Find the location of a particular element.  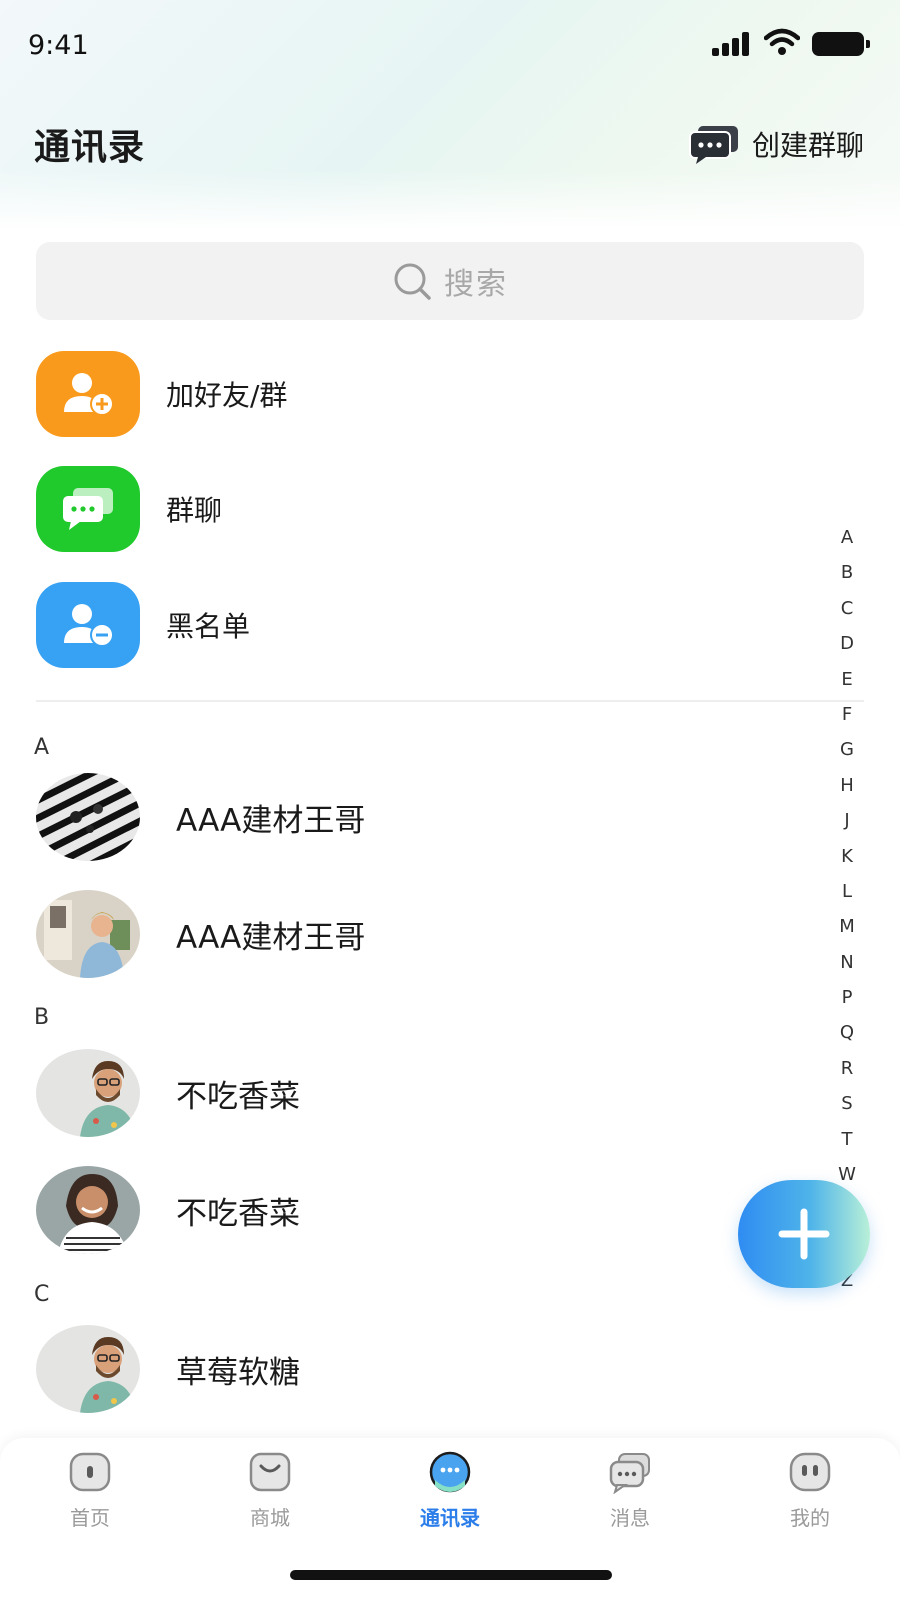

contacts-icon is located at coordinates (450, 1472).